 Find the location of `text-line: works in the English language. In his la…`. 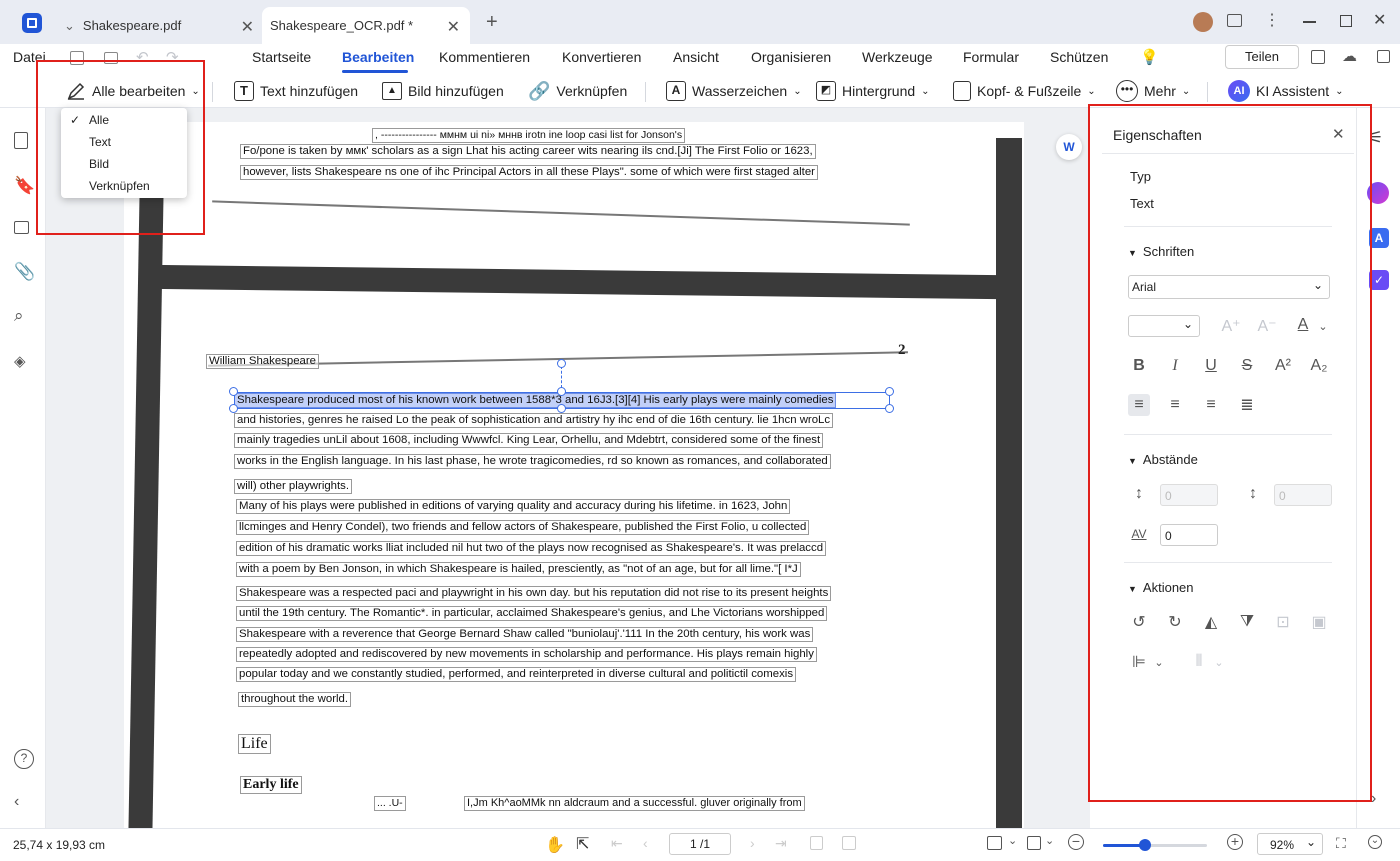

text-line: works in the English language. In his la… is located at coordinates (532, 461).